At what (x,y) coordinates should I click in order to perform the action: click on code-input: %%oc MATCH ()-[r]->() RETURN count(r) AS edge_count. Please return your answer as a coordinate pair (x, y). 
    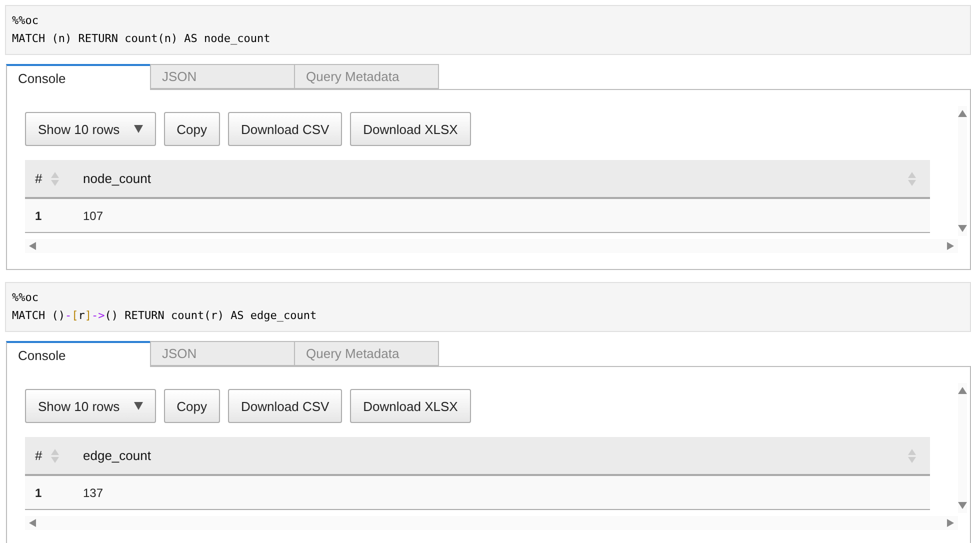
    Looking at the image, I should click on (488, 307).